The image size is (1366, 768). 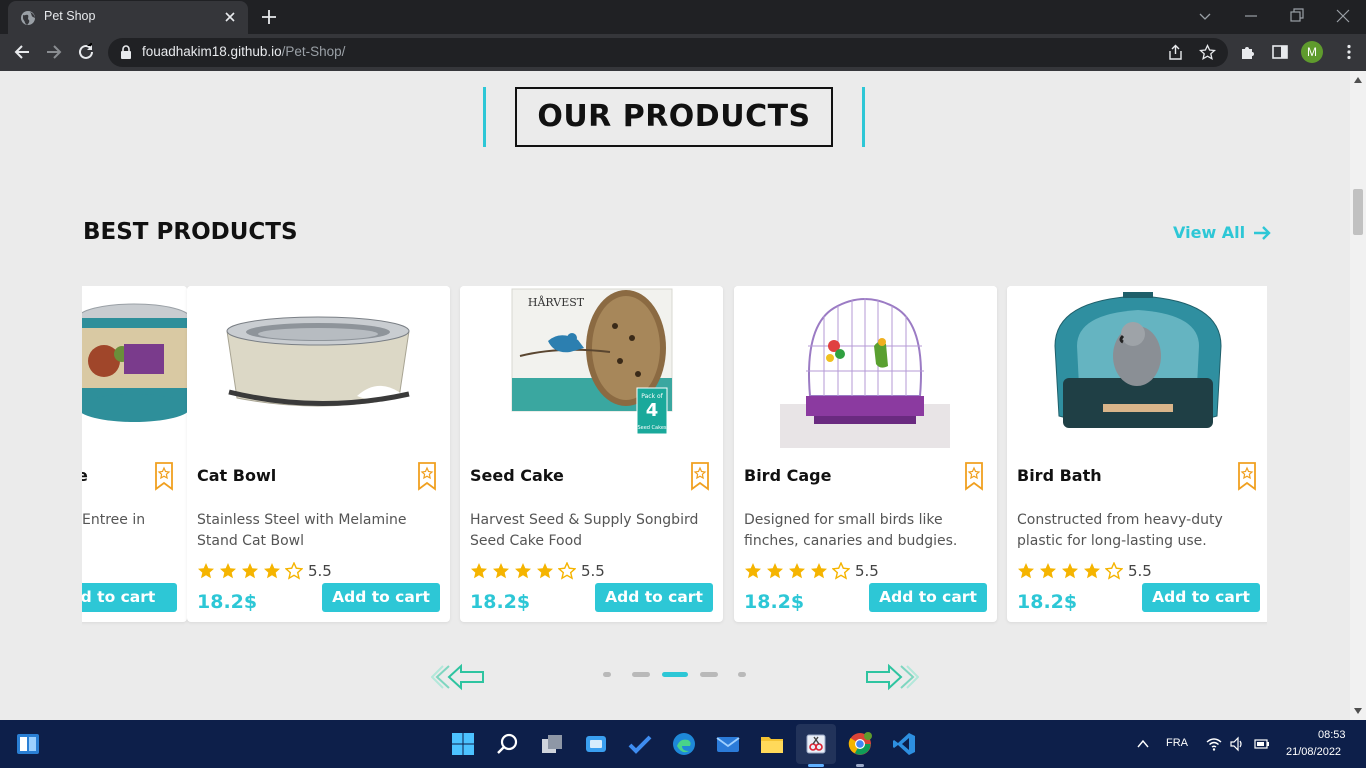 I want to click on product-name: e, so click(x=85, y=475).